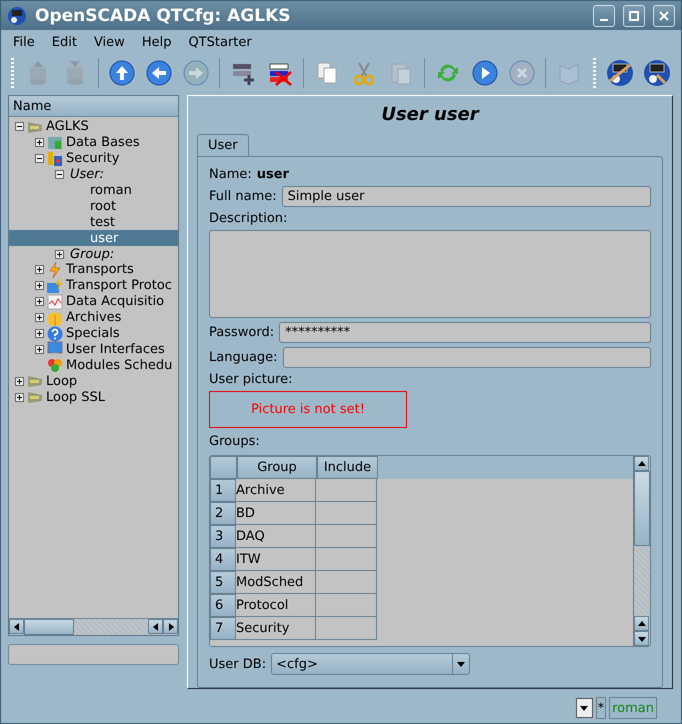 Image resolution: width=682 pixels, height=724 pixels. Describe the element at coordinates (276, 536) in the screenshot. I see `table-cell: DAQ` at that location.